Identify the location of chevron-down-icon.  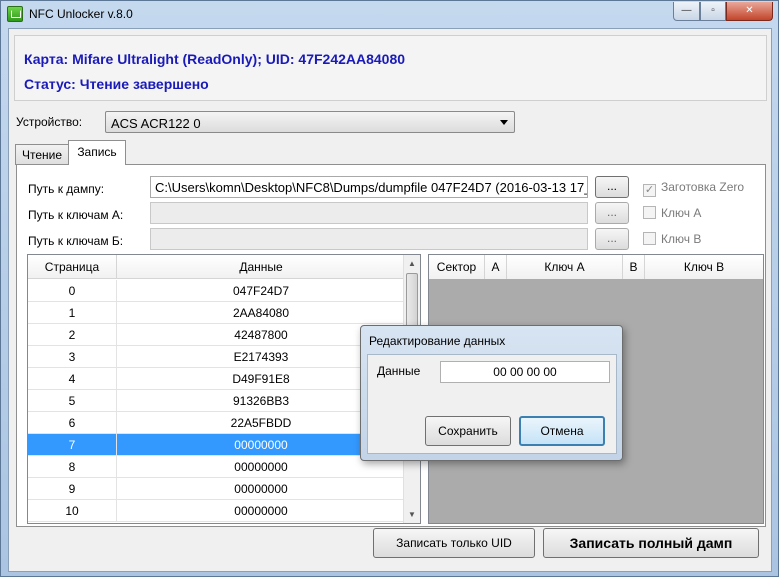
(504, 122).